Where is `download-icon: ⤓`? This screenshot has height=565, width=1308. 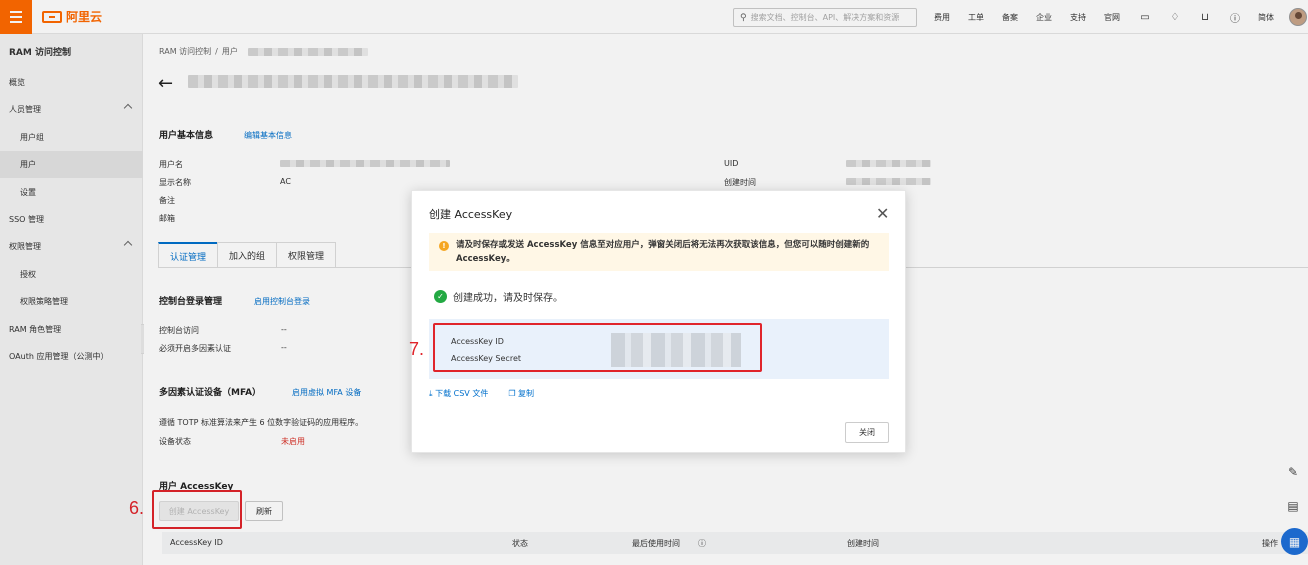
download-icon: ⤓ is located at coordinates (431, 393).